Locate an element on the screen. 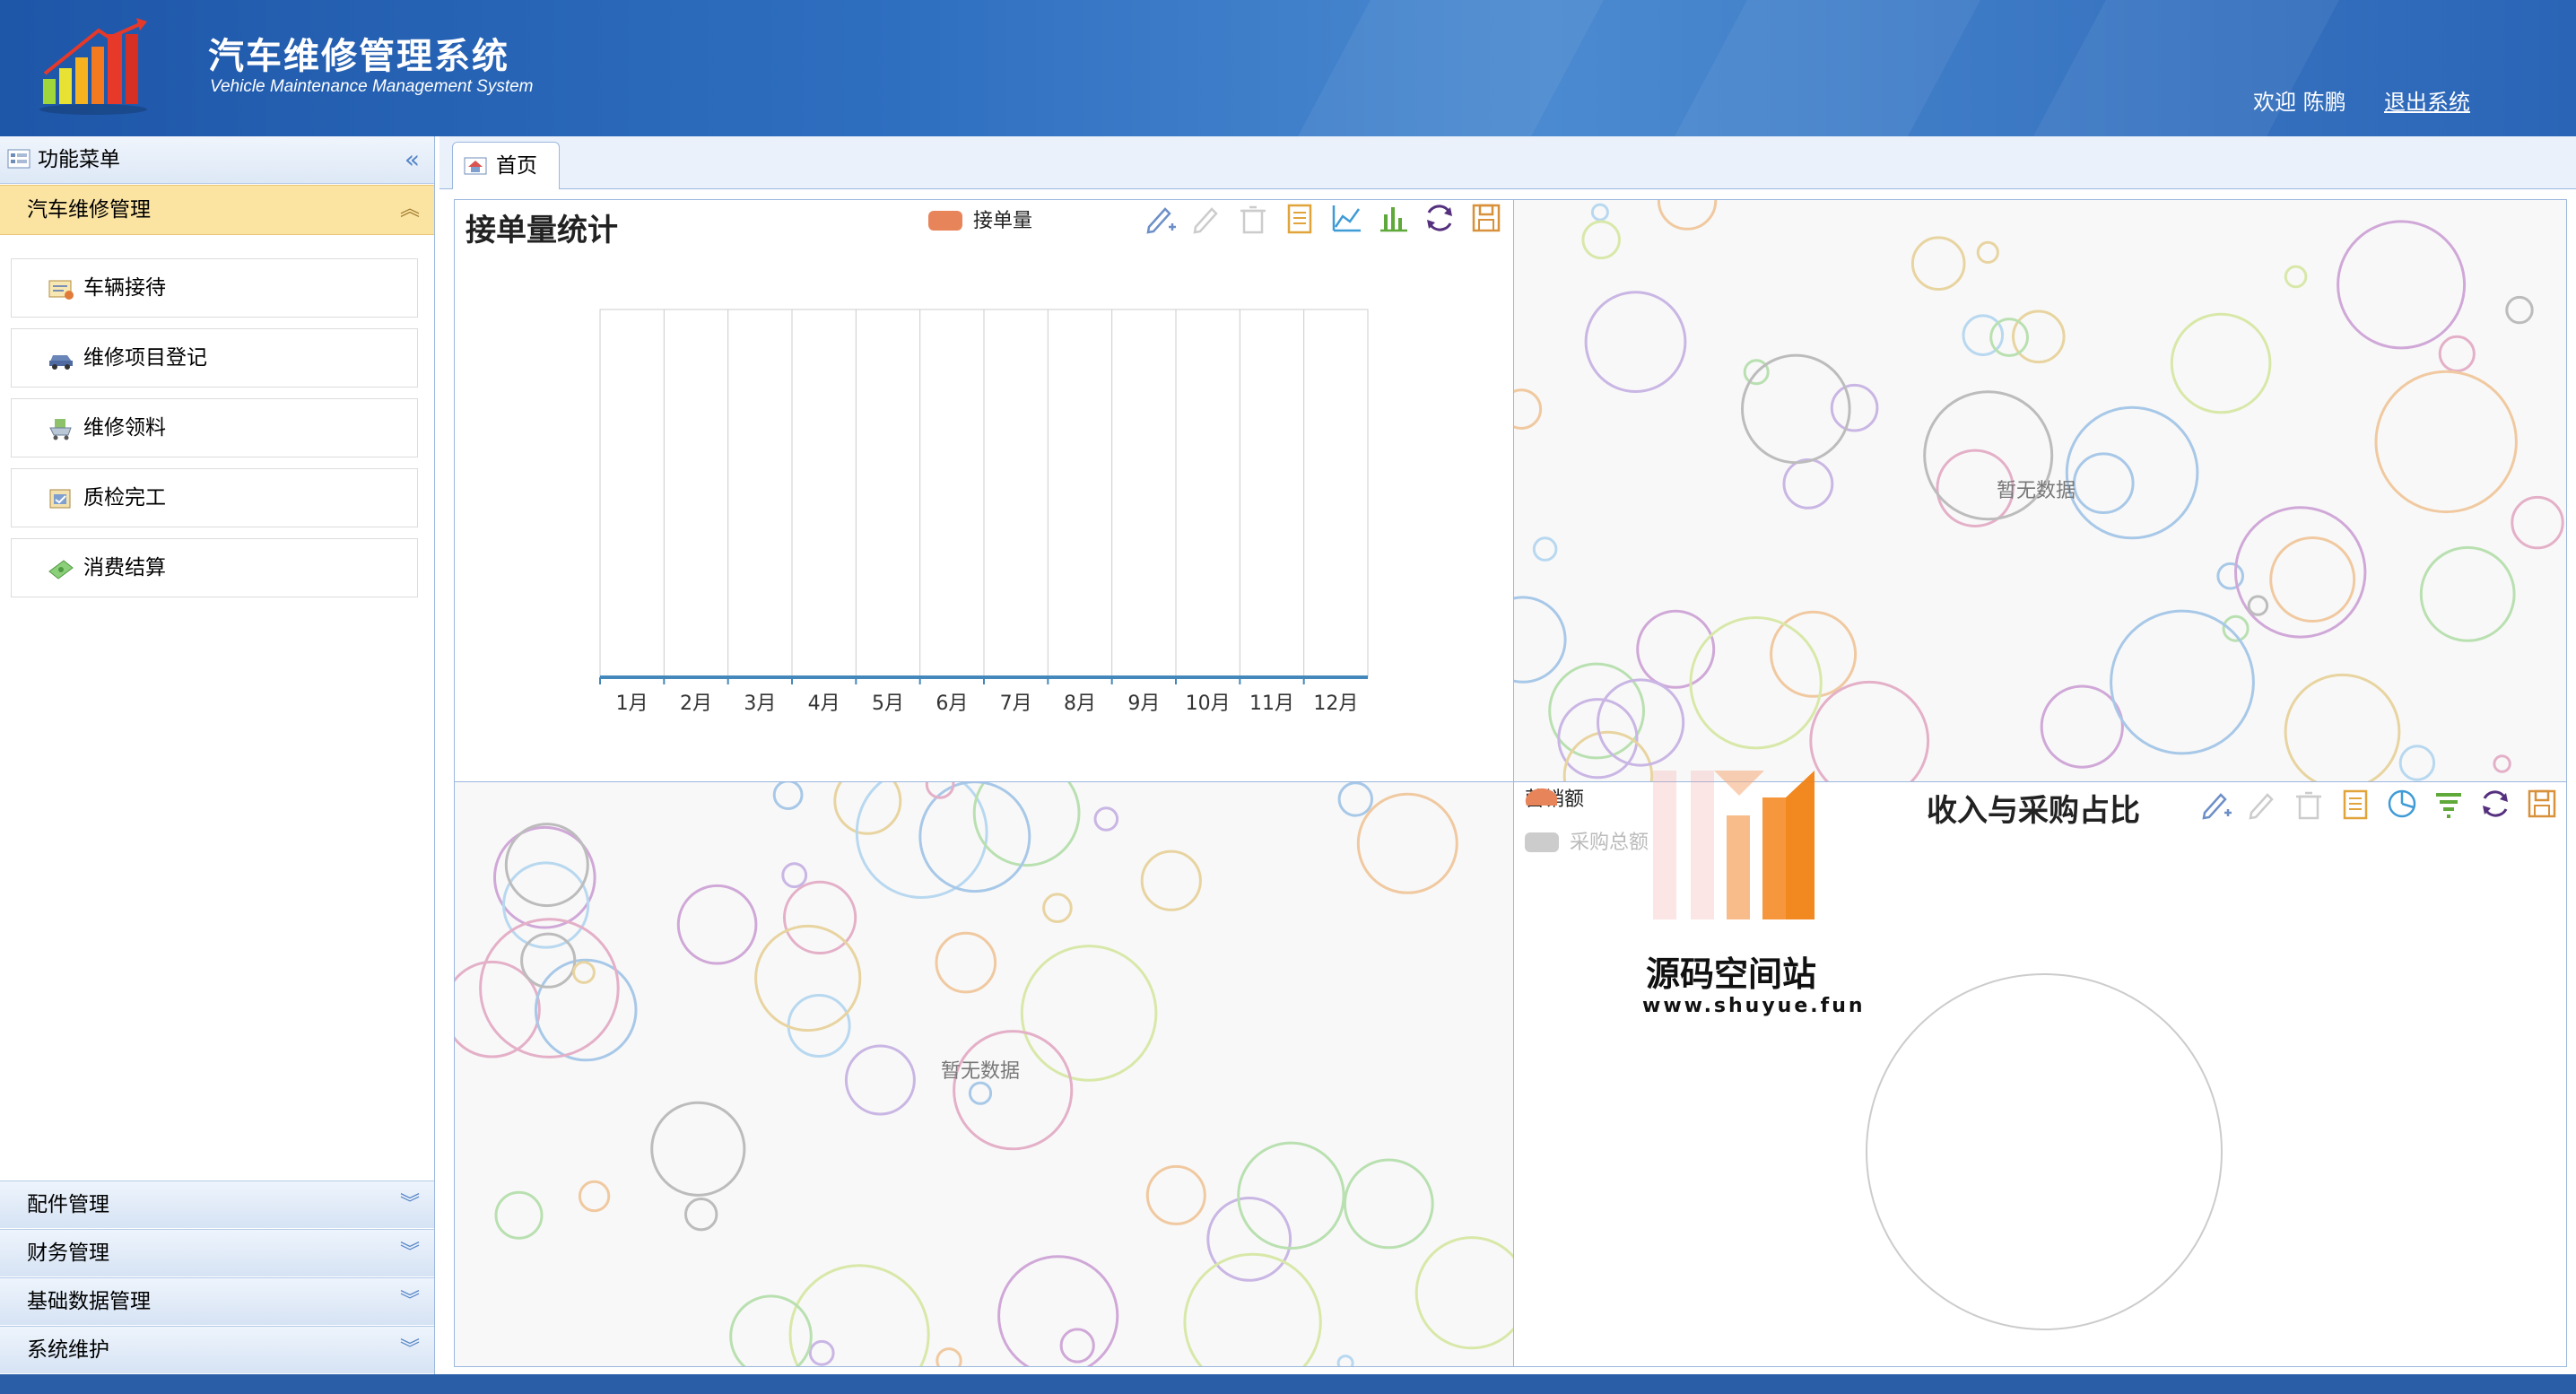 The width and height of the screenshot is (2576, 1394). sidebar-item-vehicle-reception: 车辆接待 is located at coordinates (214, 288).